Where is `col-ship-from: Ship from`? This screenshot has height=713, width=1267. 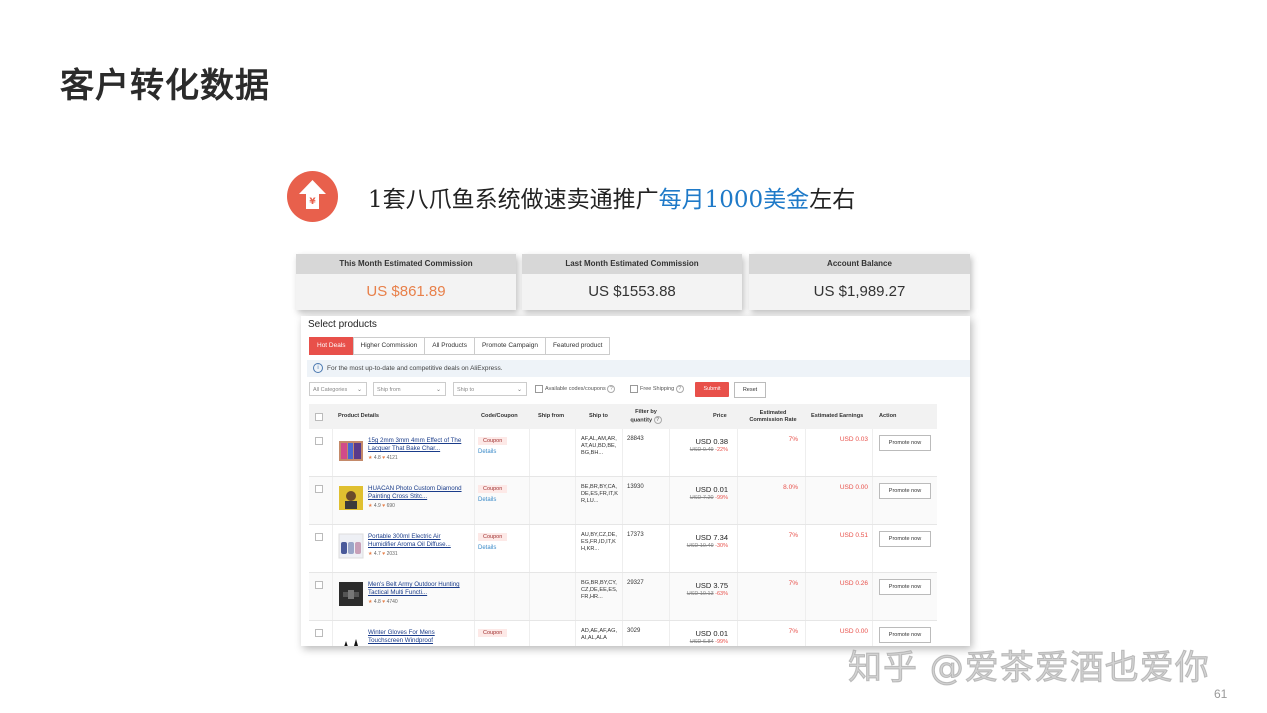 col-ship-from: Ship from is located at coordinates (551, 416).